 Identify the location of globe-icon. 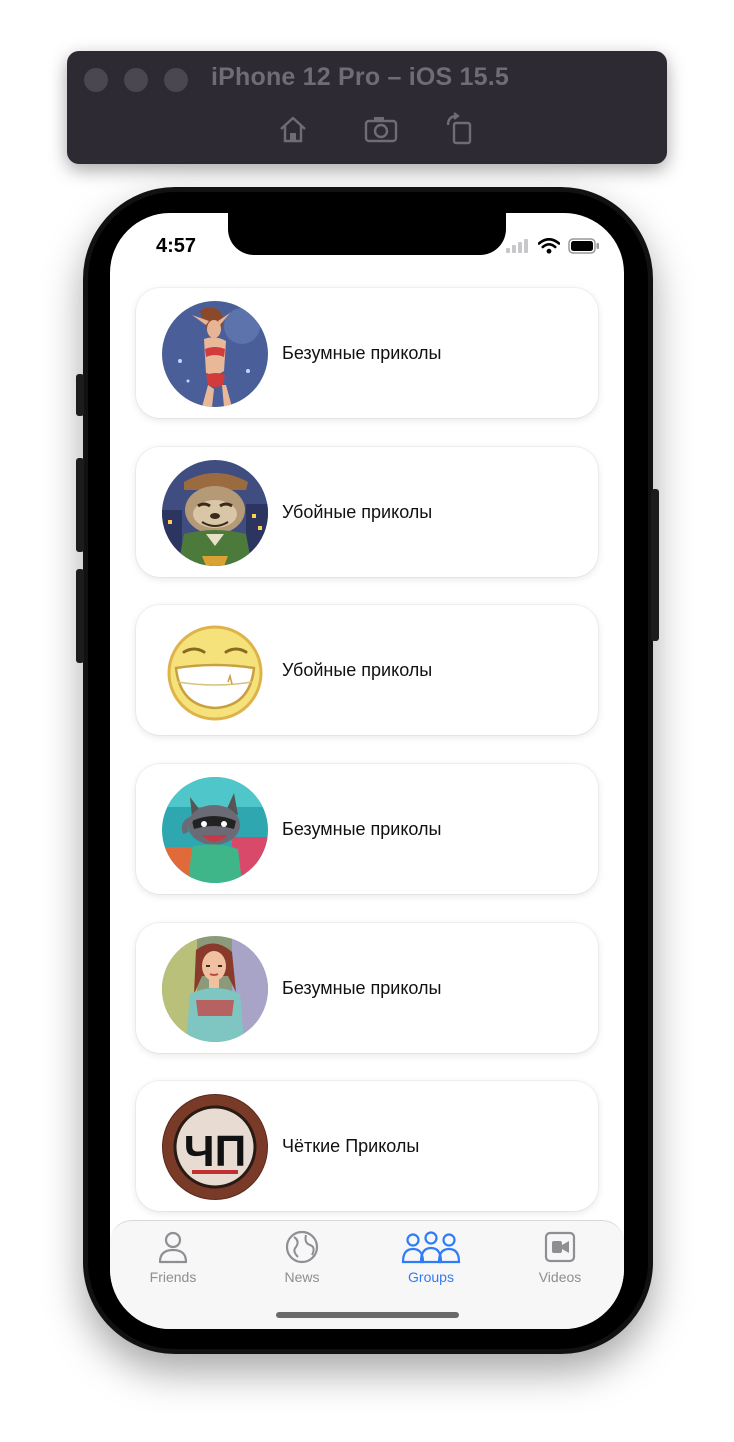
(302, 1247).